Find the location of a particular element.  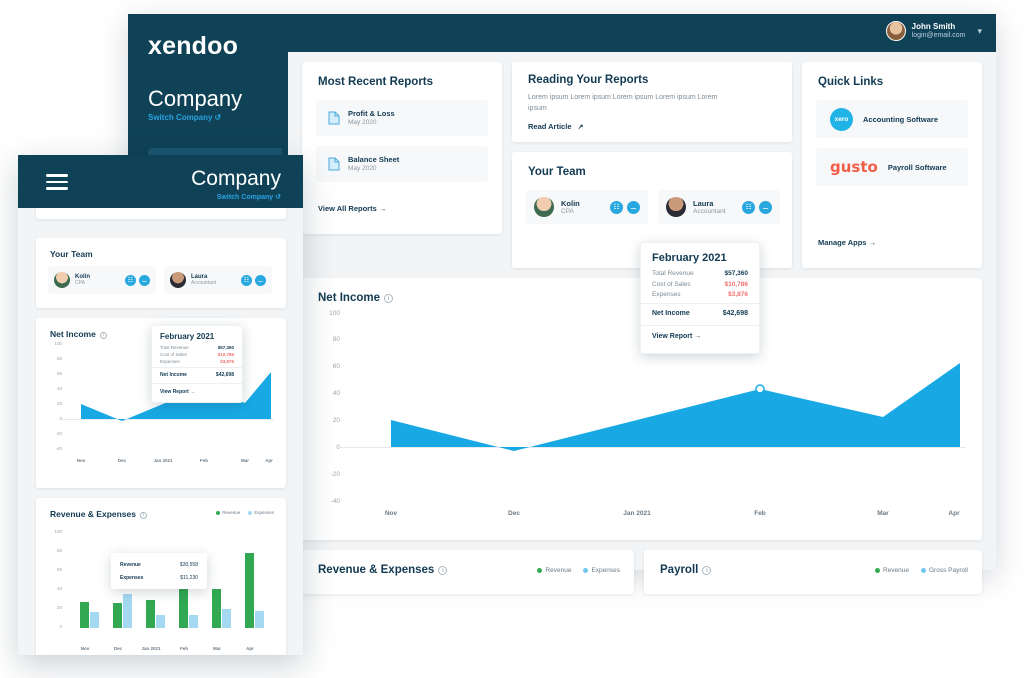

tooltip-row-value: $3,876 is located at coordinates (227, 361).